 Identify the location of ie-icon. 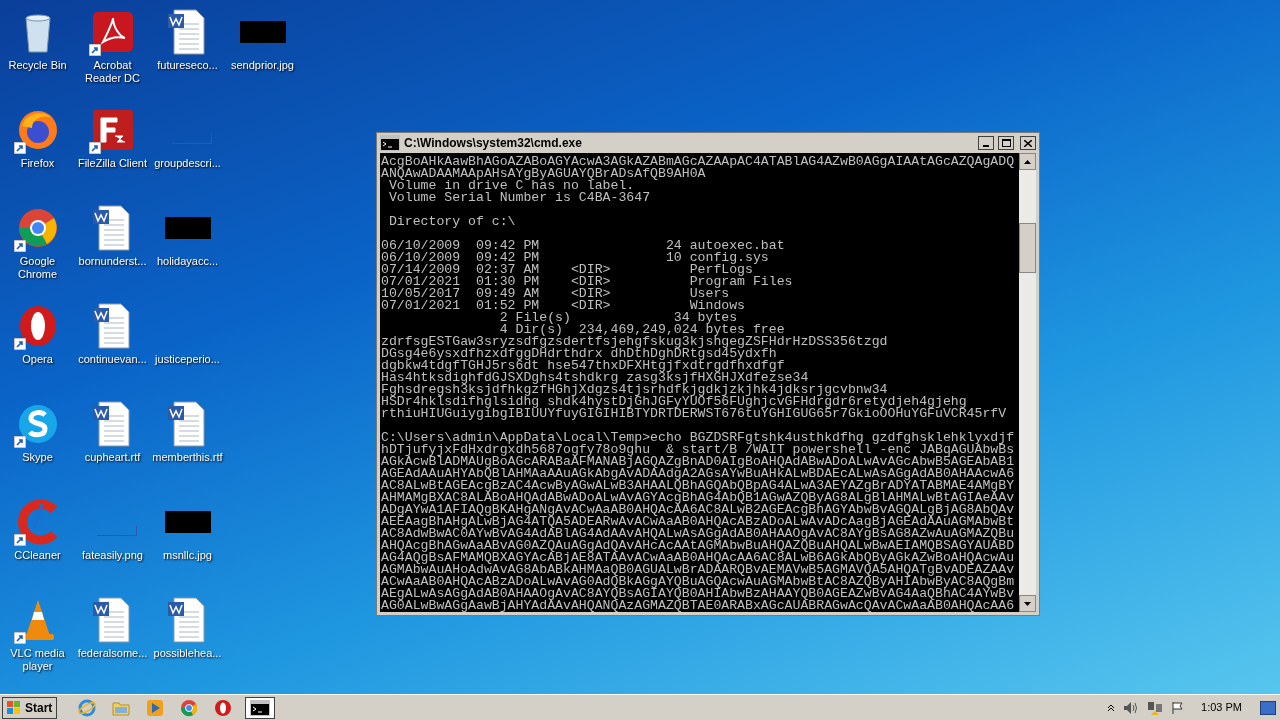
(87, 707).